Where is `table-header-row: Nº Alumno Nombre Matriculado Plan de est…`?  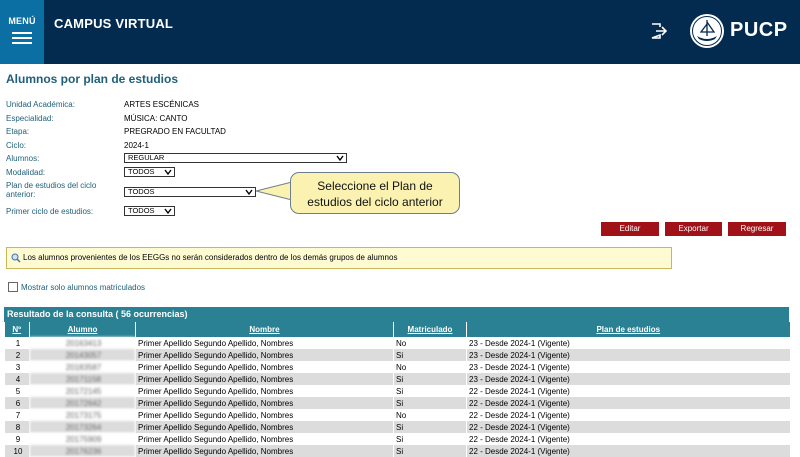 table-header-row: Nº Alumno Nombre Matriculado Plan de est… is located at coordinates (397, 329).